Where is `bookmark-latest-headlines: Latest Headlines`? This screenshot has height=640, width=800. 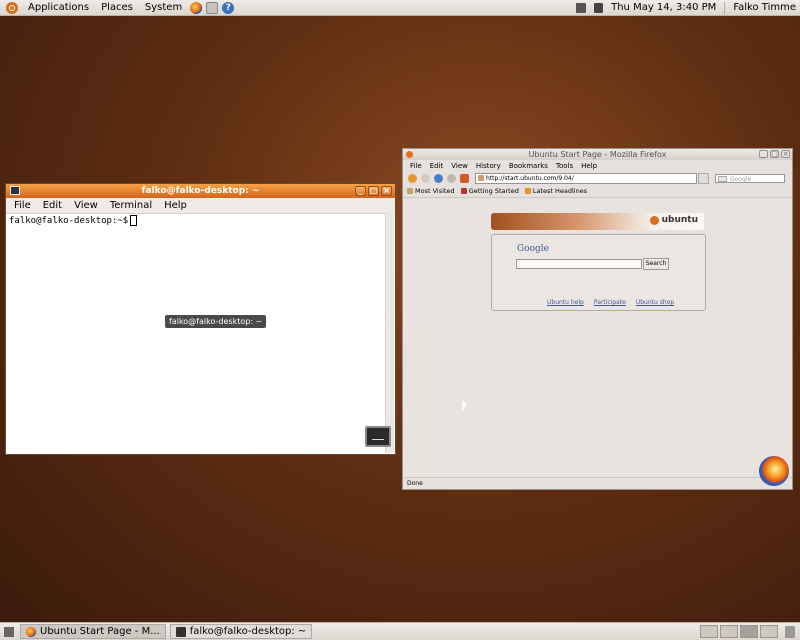 bookmark-latest-headlines: Latest Headlines is located at coordinates (556, 191).